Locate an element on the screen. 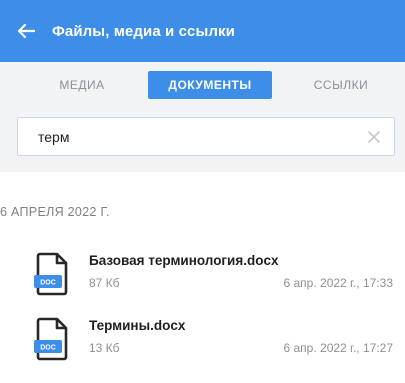 This screenshot has width=405, height=383. file-size: 13 Кб is located at coordinates (104, 348).